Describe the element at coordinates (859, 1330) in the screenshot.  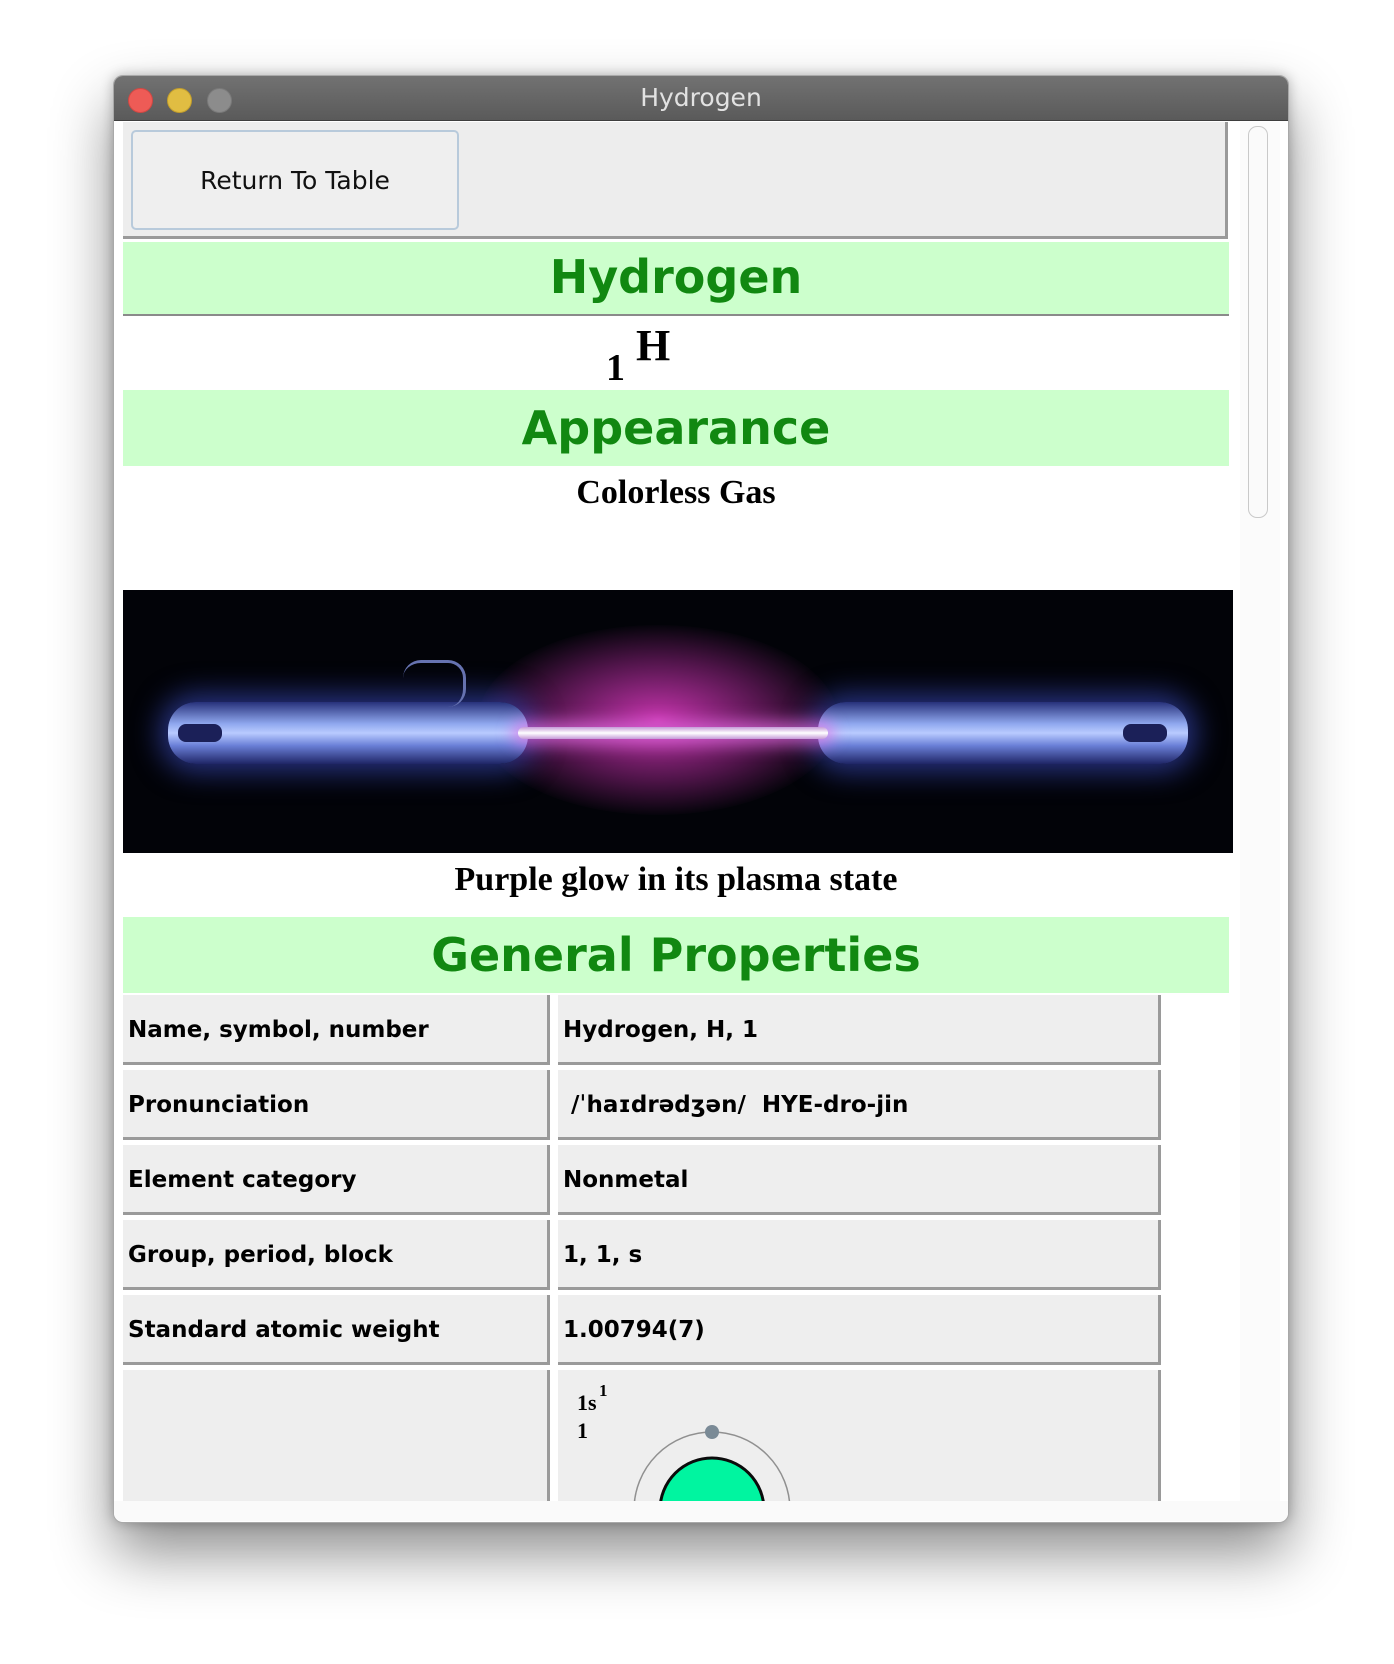
I see `property-value: 1.00794(7)` at that location.